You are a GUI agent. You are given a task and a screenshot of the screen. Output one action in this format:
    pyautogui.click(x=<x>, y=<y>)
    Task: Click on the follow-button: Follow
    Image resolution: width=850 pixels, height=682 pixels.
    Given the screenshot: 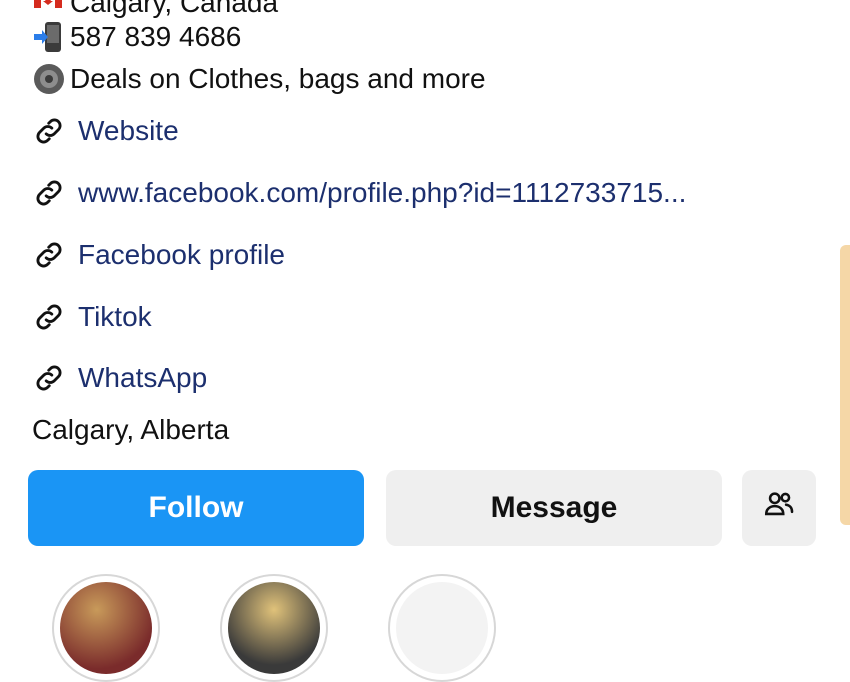 What is the action you would take?
    pyautogui.click(x=196, y=508)
    